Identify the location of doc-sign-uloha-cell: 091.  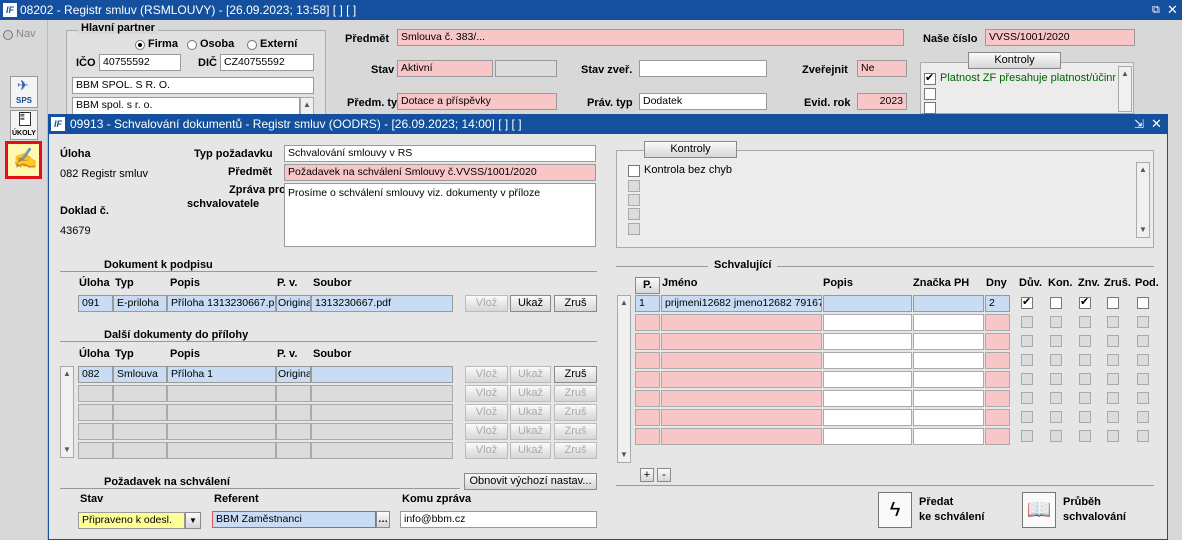
(95, 303).